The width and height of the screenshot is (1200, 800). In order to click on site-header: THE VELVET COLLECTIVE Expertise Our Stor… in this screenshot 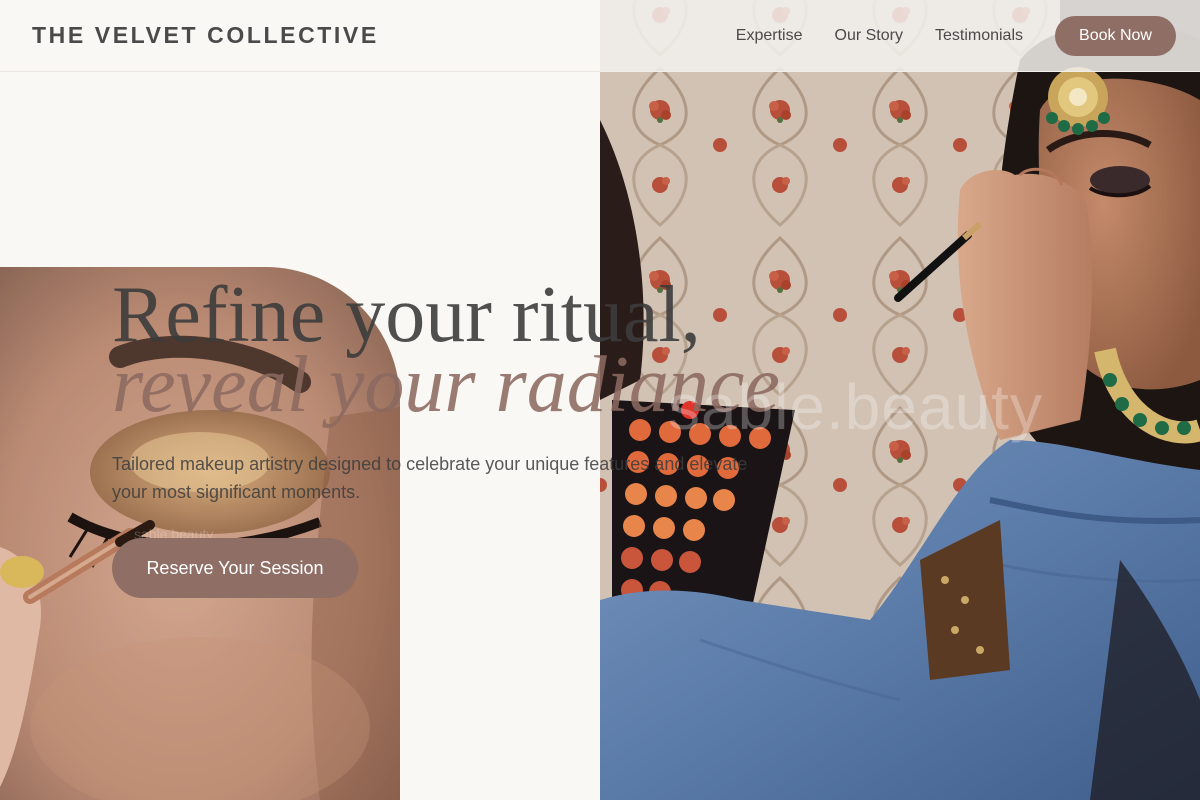, I will do `click(600, 36)`.